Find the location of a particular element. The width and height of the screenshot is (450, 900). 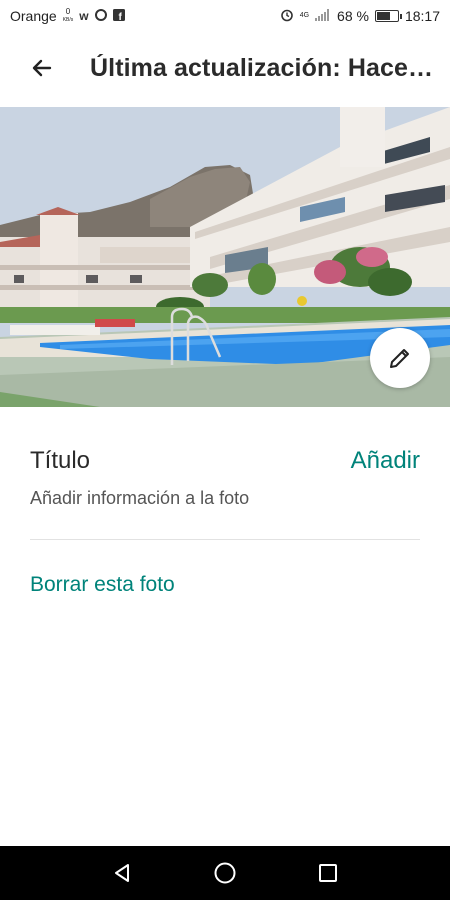

nav-back-button is located at coordinates (122, 873).